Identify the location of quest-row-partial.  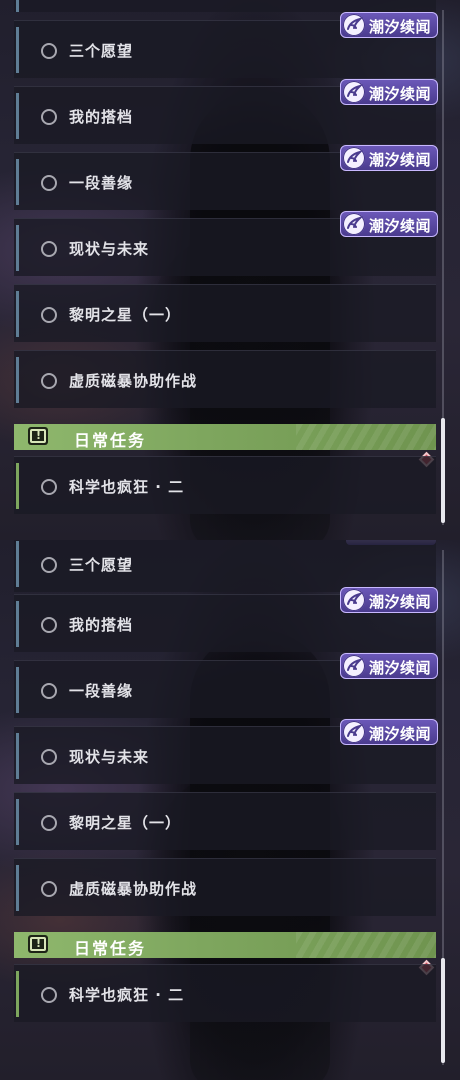
(225, 6).